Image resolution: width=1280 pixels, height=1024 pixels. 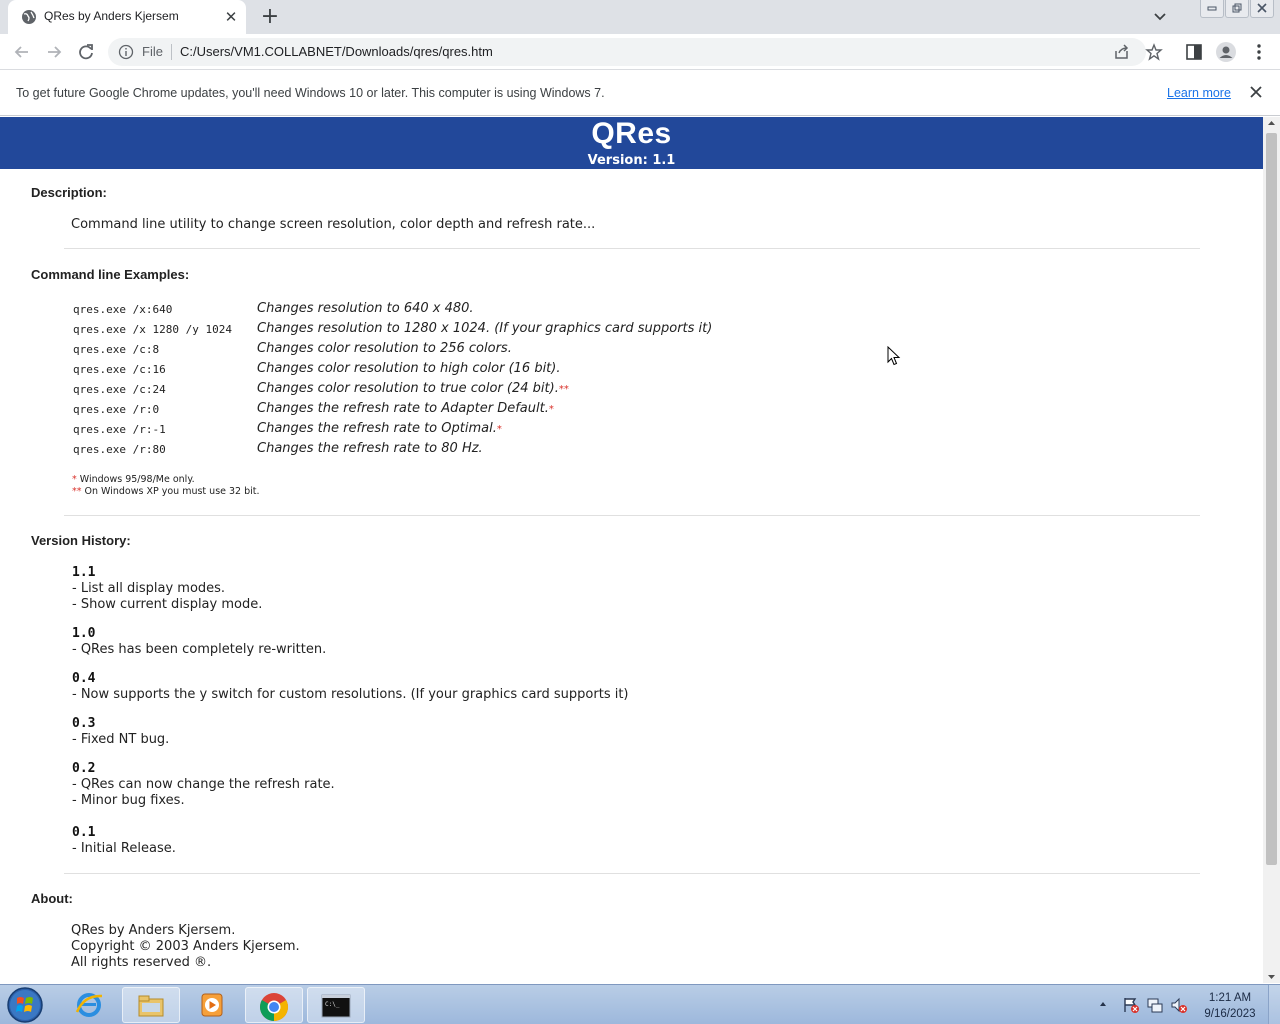 I want to click on reload-icon, so click(x=86, y=52).